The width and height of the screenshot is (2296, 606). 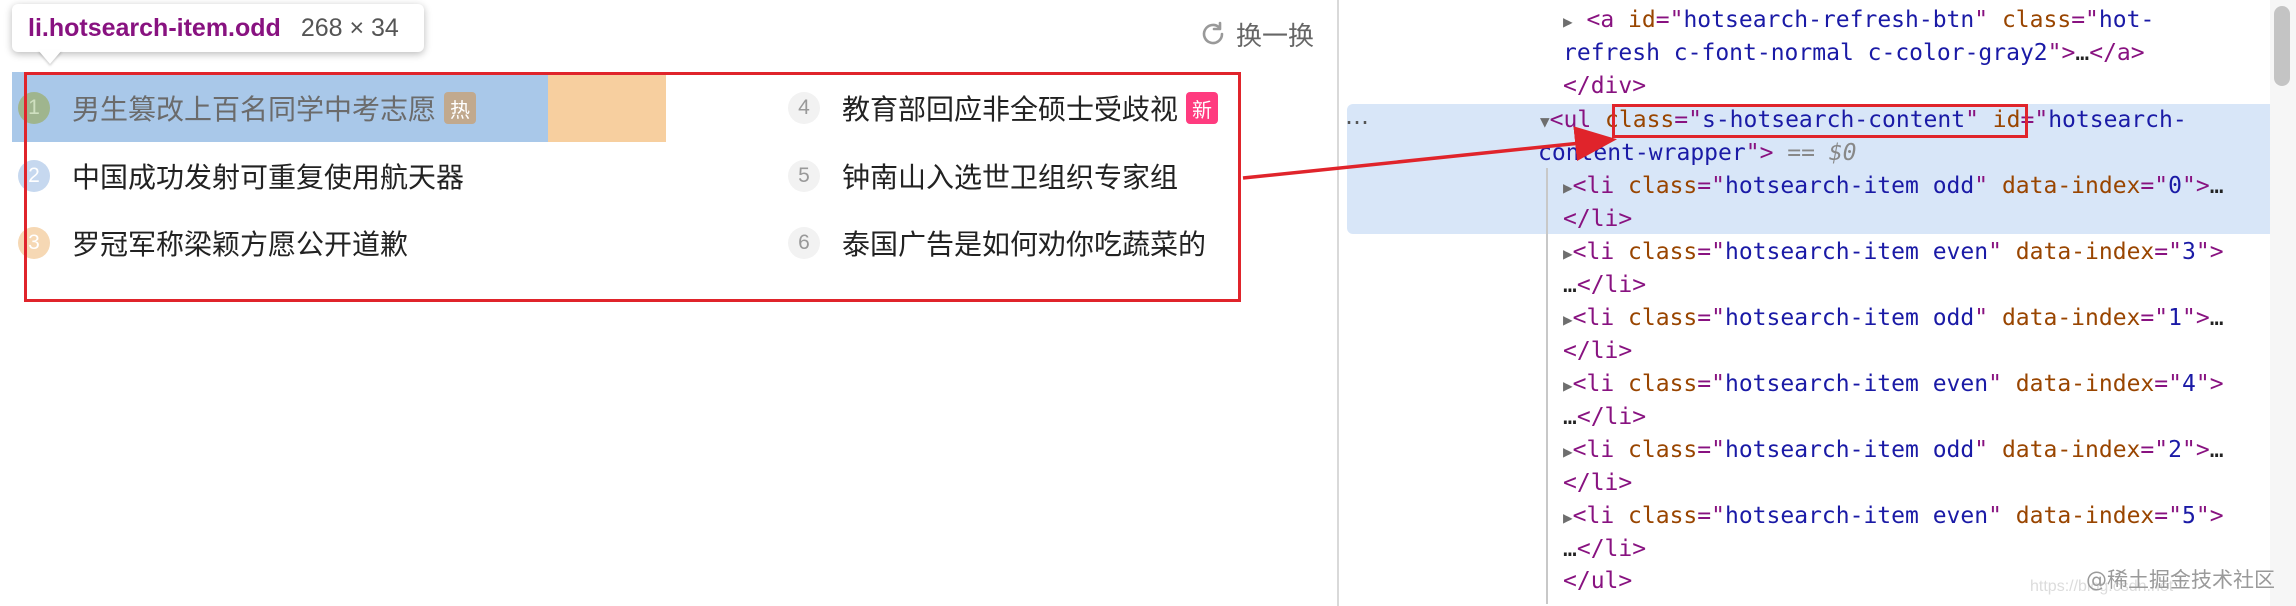 I want to click on devtools-scrollbar, so click(x=2283, y=303).